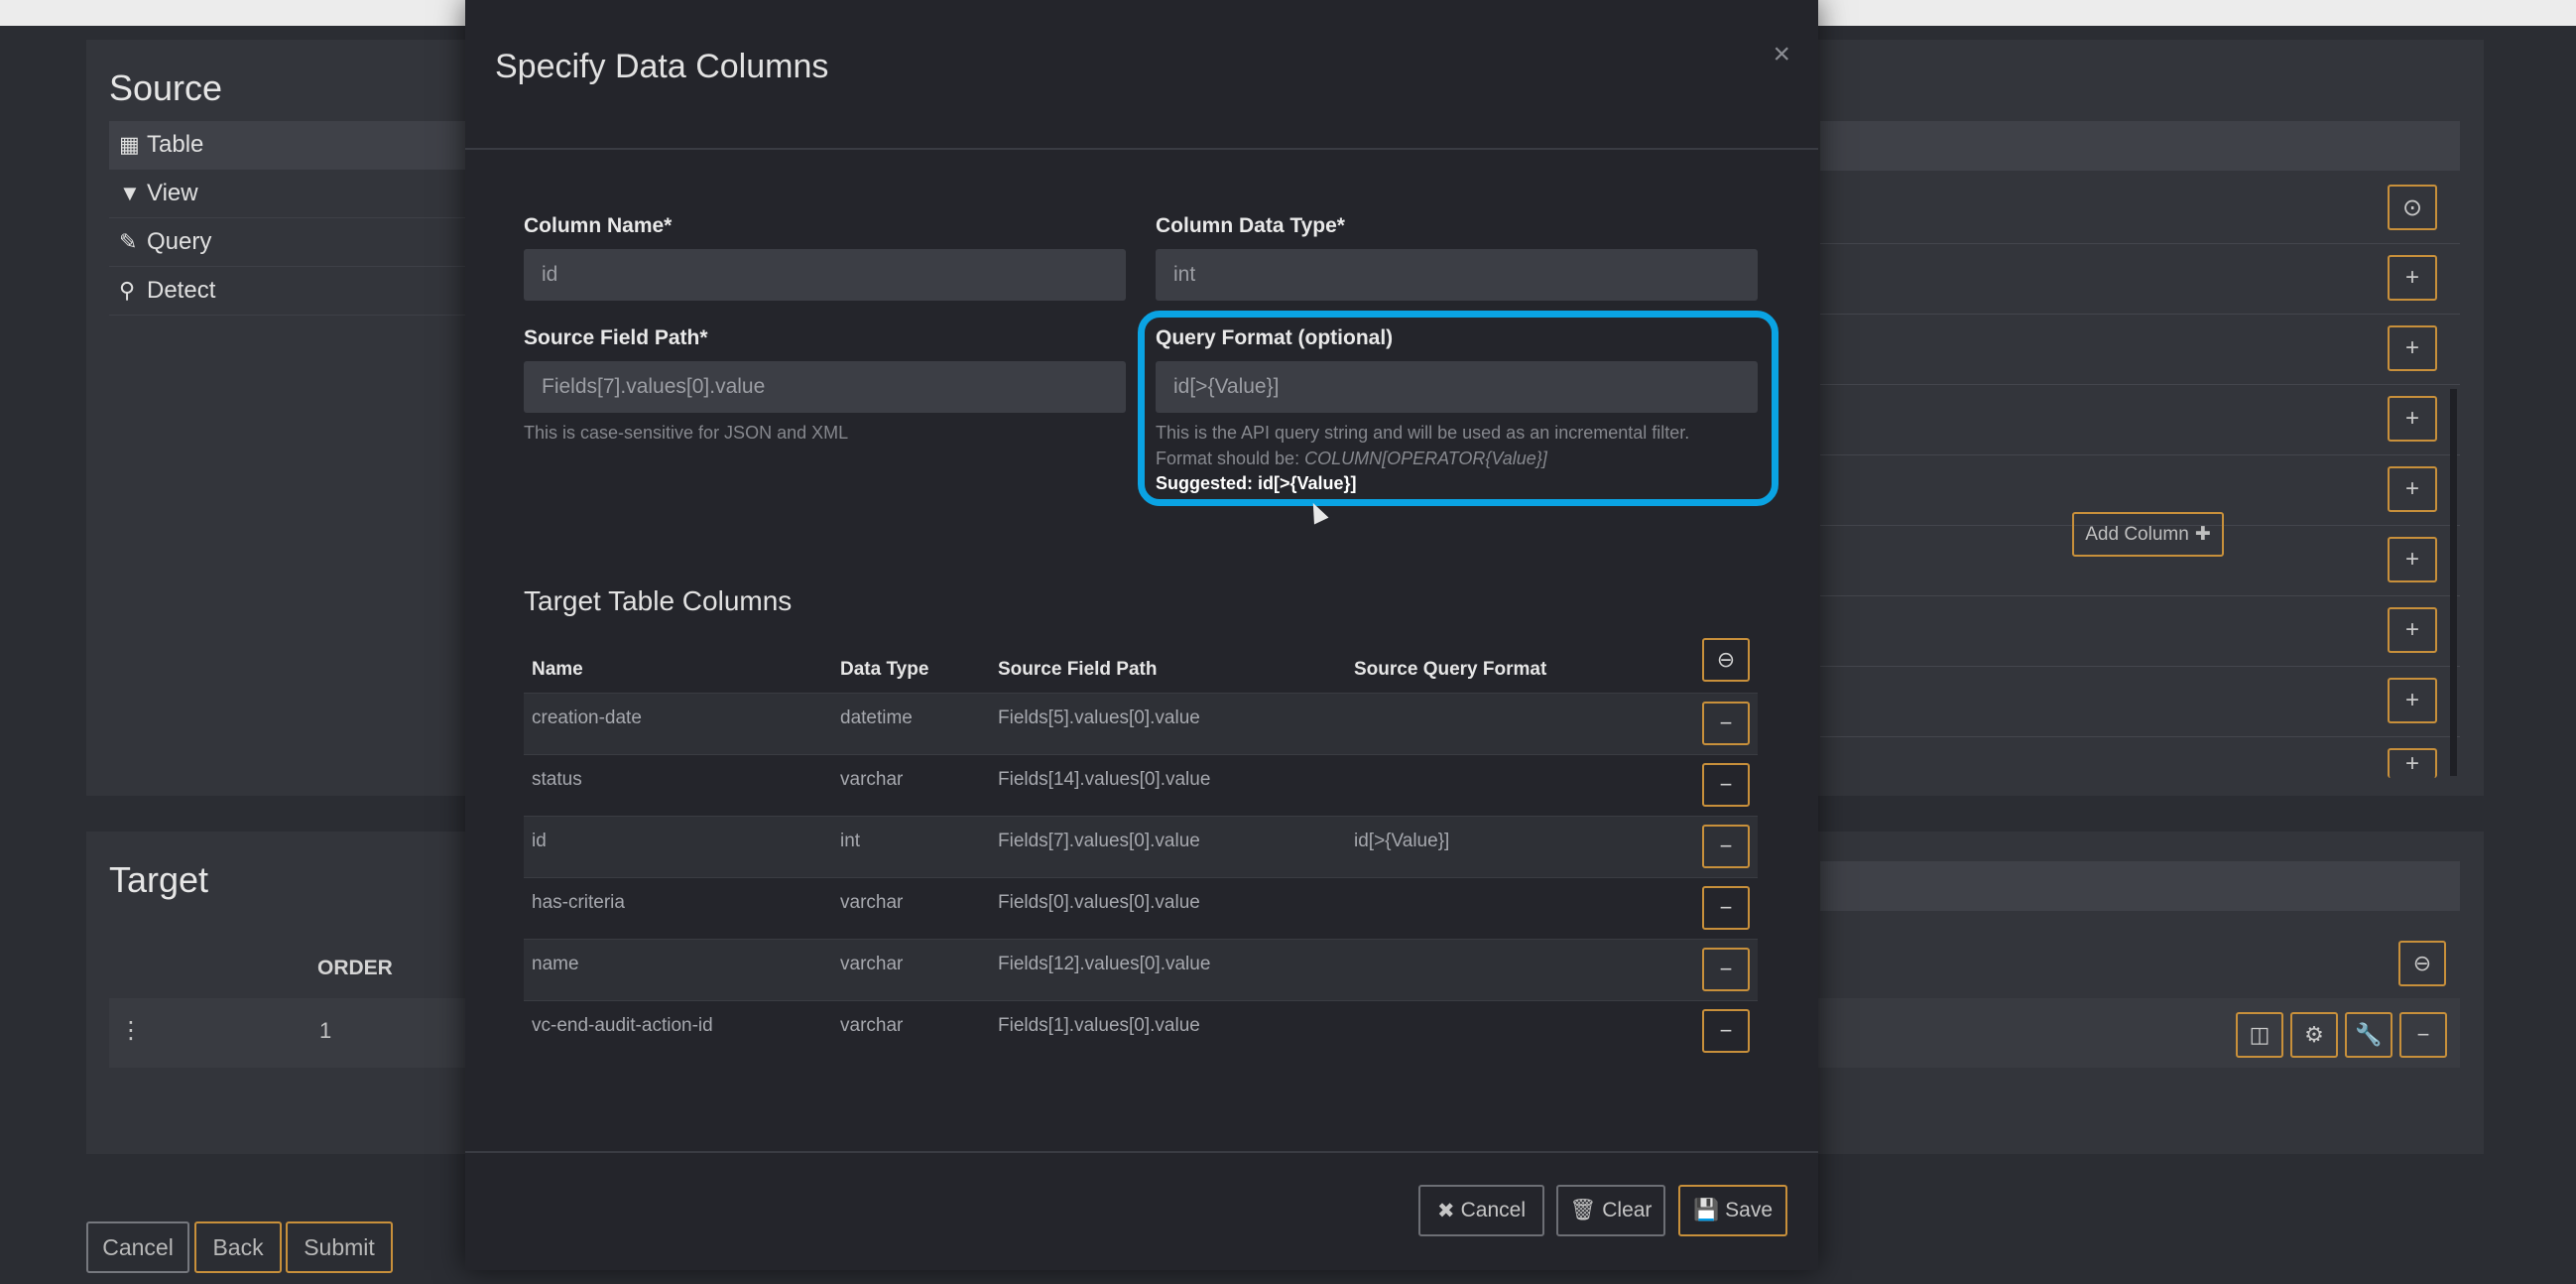  Describe the element at coordinates (825, 275) in the screenshot. I see `column-name-input` at that location.